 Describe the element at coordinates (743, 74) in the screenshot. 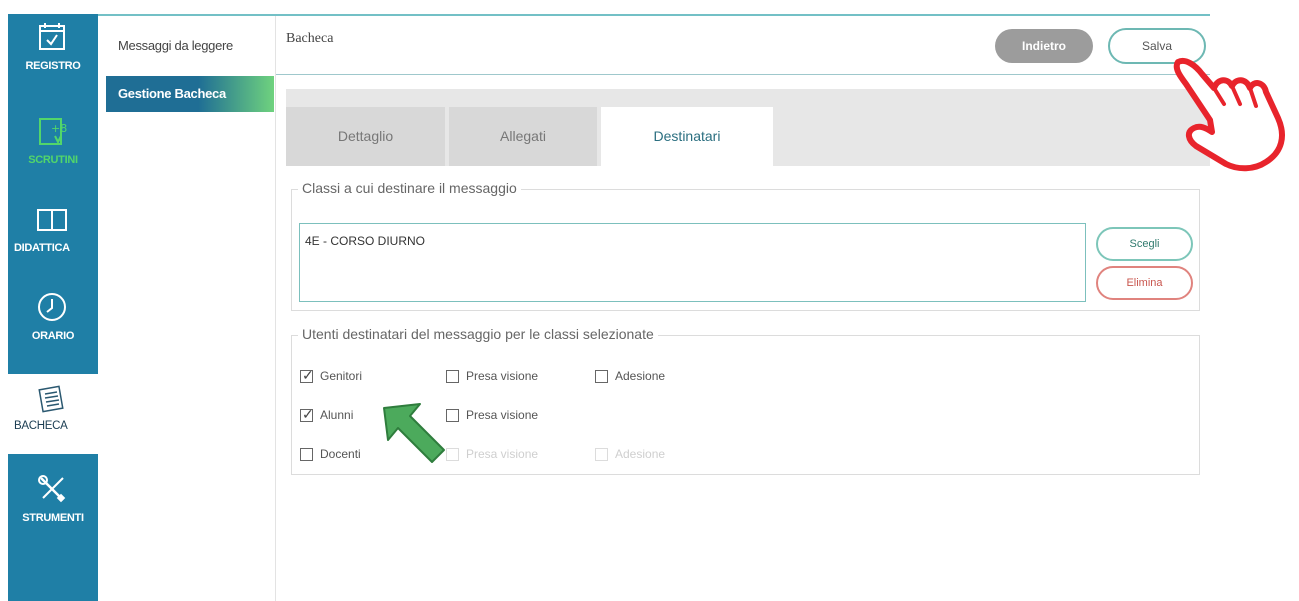

I see `header-divider` at that location.